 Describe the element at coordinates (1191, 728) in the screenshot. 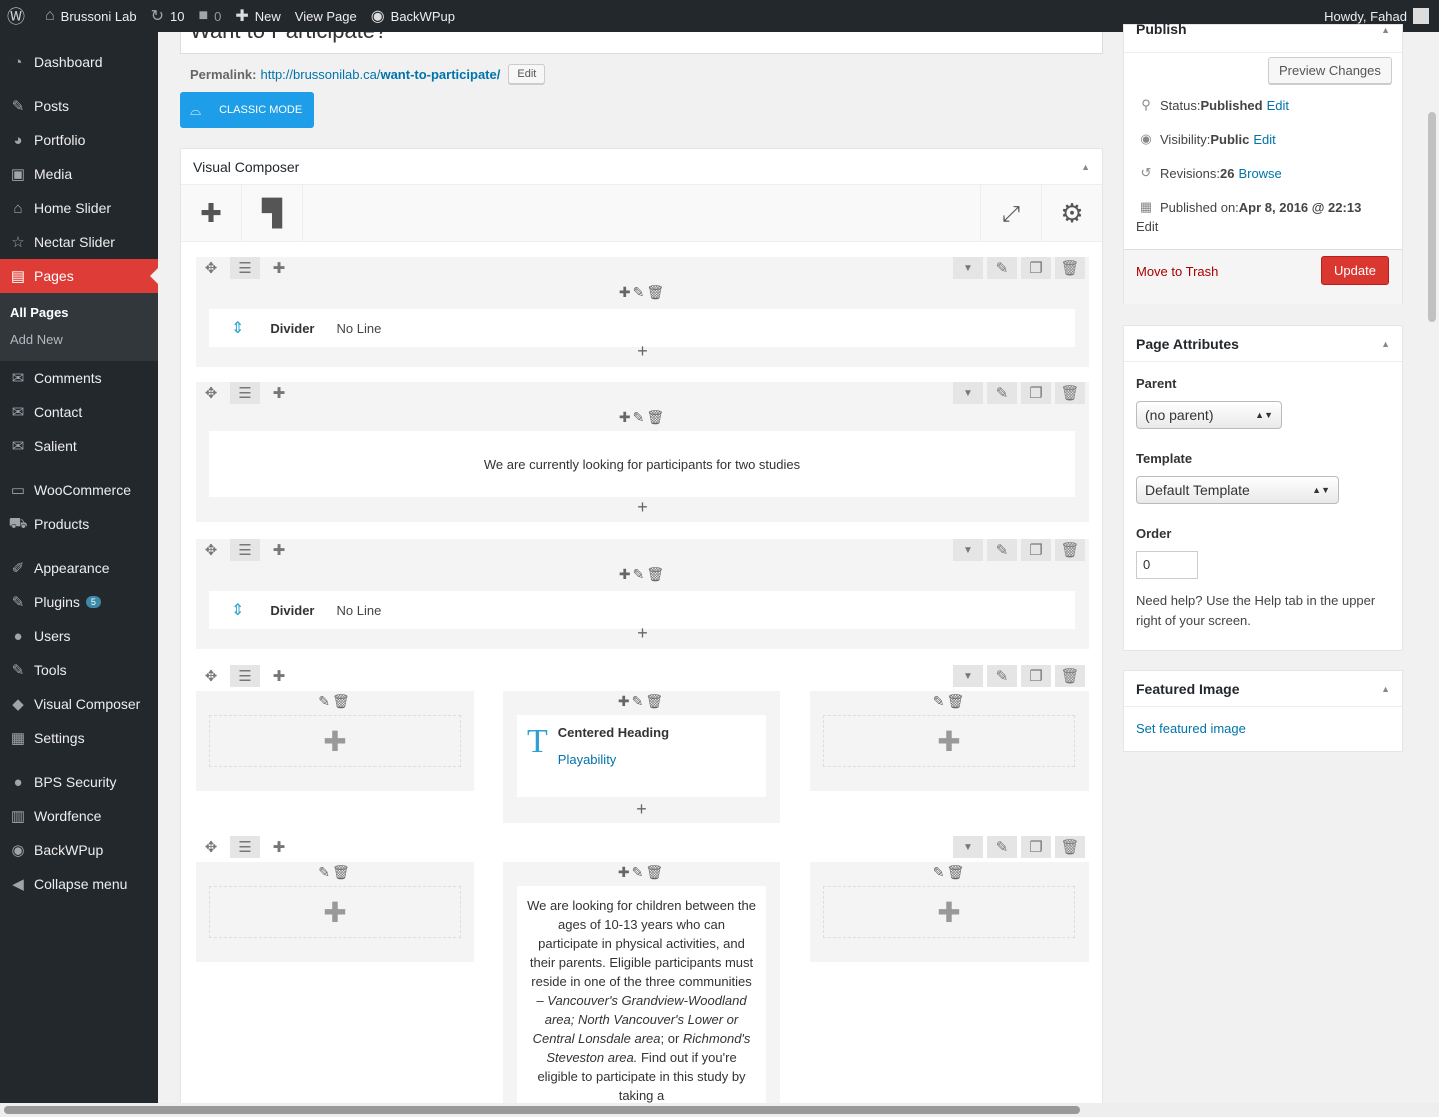

I see `set-featured-image-link: Set featured image` at that location.